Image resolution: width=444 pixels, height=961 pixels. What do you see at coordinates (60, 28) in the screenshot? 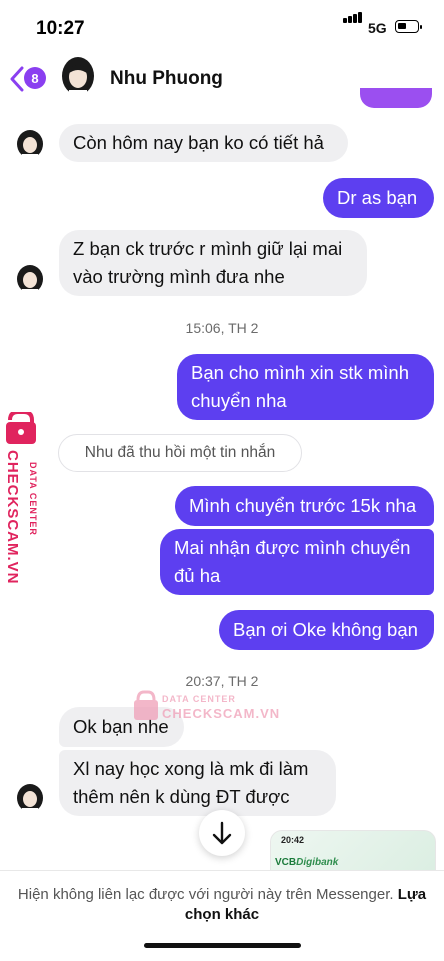
I see `status-time: 10:27` at bounding box center [60, 28].